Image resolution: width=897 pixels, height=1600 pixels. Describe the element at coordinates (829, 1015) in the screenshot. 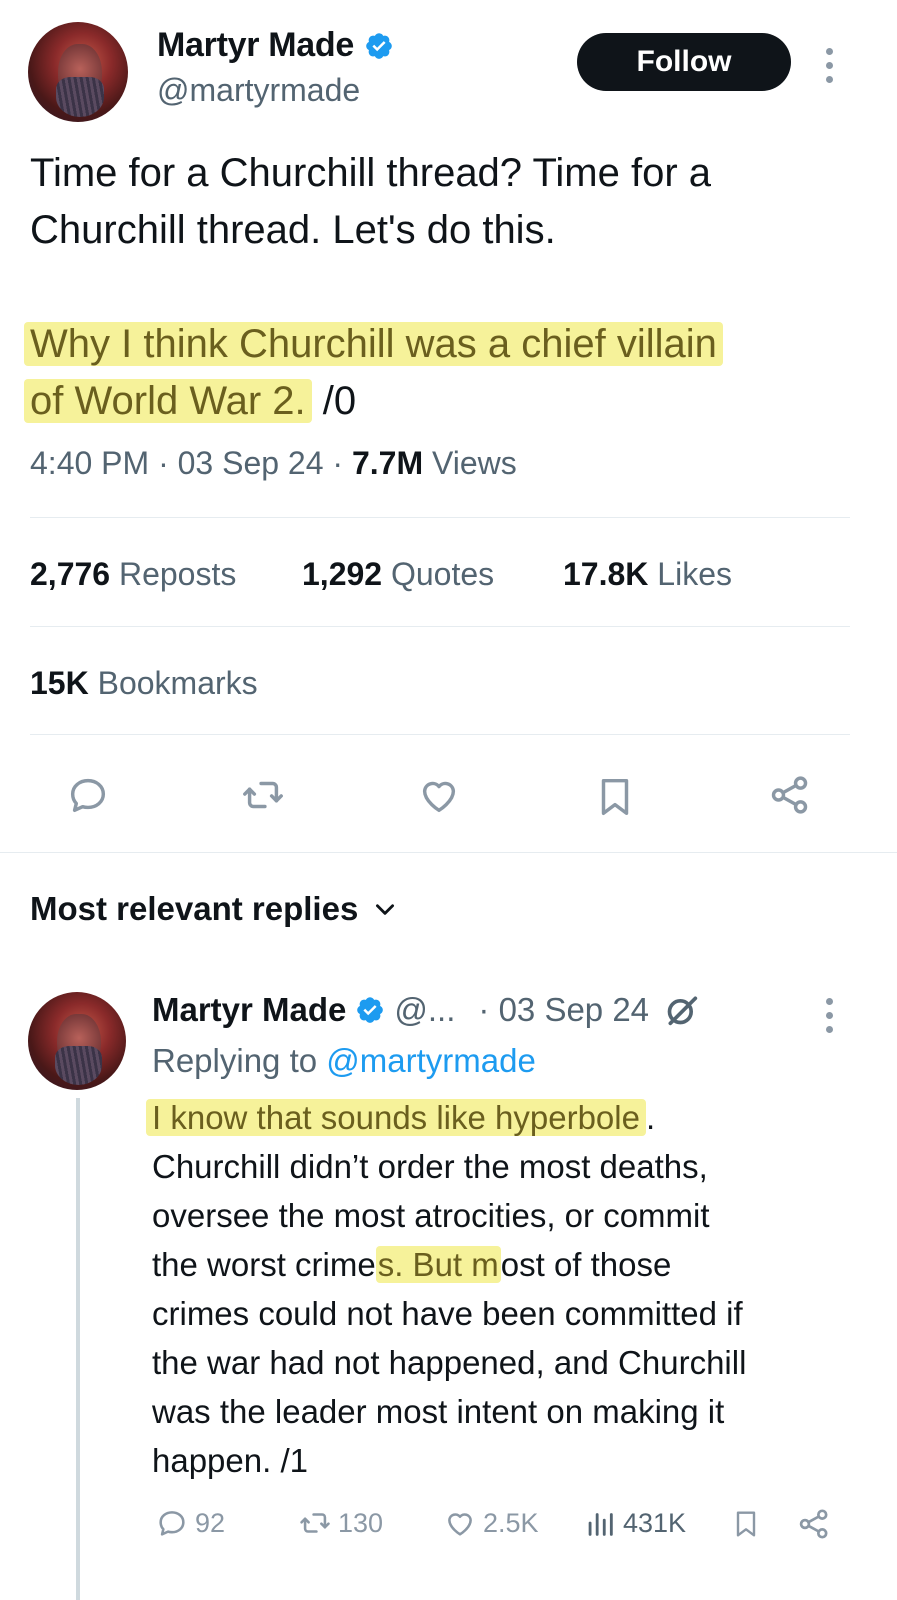

I see `reply-more-options-icon` at that location.